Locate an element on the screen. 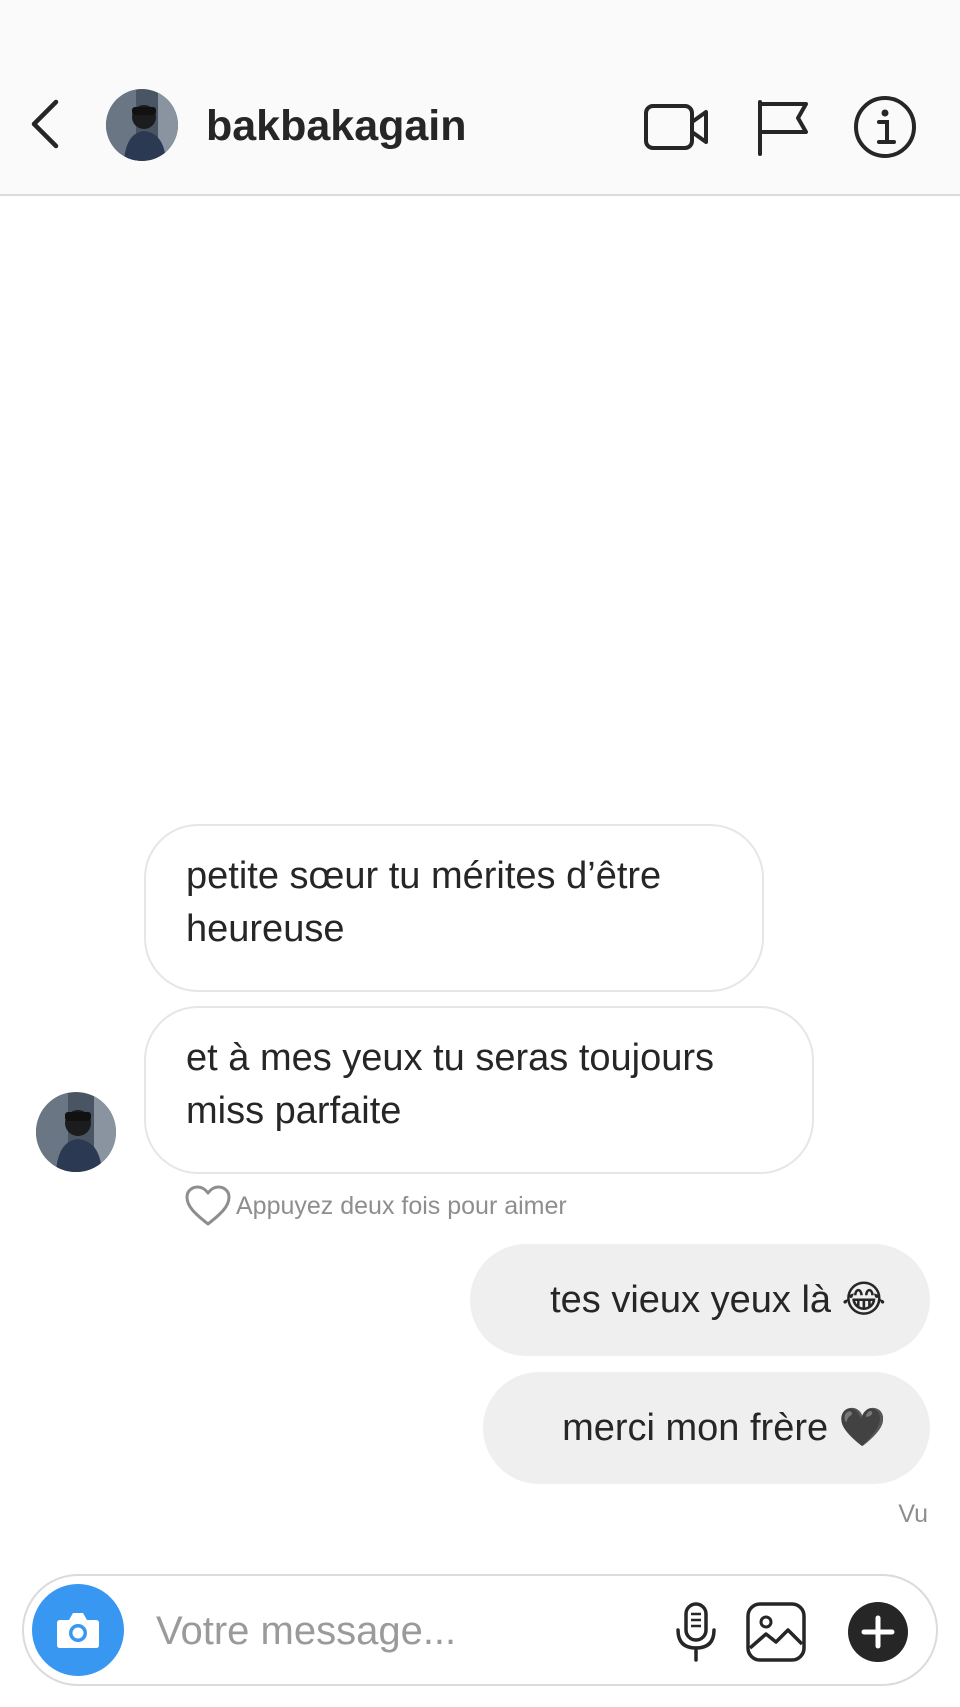 The image size is (960, 1707). double-tap-like-hint: Appuyez deux fois pour aimer is located at coordinates (375, 1206).